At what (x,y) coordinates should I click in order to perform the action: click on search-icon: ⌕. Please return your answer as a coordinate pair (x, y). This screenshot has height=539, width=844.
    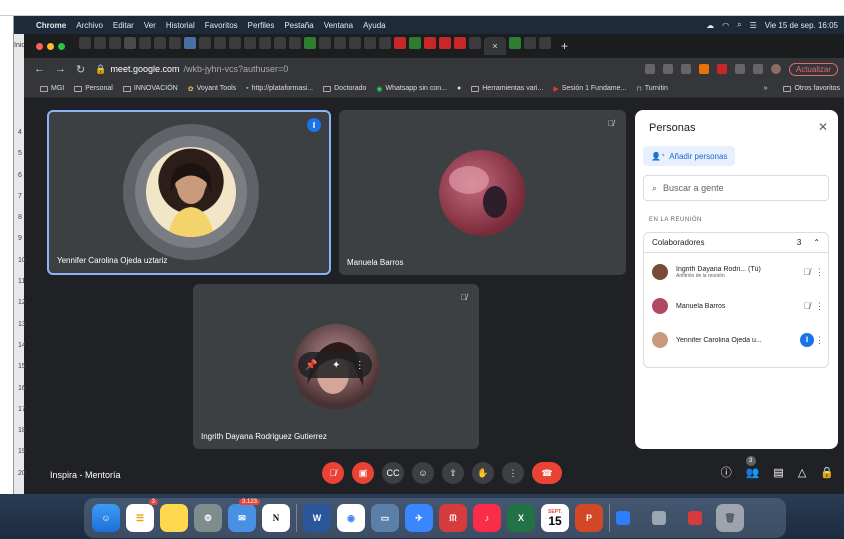
    Looking at the image, I should click on (739, 25).